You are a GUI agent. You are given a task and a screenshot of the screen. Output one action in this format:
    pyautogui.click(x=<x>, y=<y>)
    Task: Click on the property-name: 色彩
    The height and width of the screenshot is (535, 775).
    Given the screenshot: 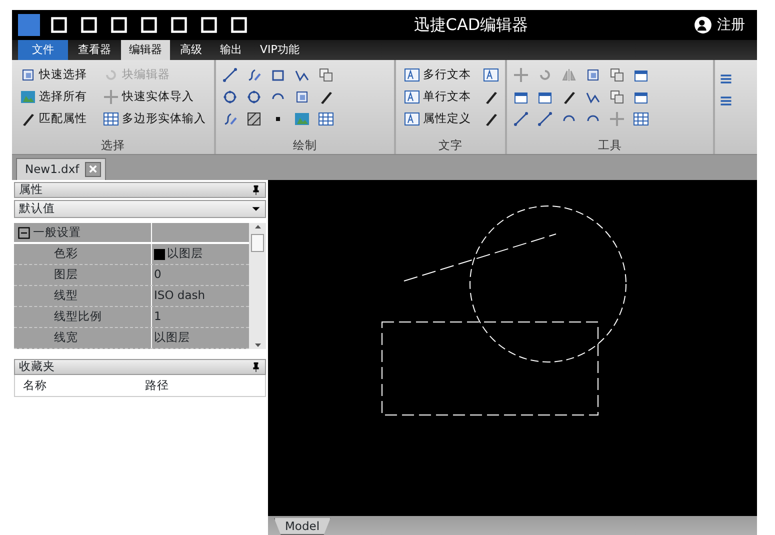 What is the action you would take?
    pyautogui.click(x=83, y=254)
    